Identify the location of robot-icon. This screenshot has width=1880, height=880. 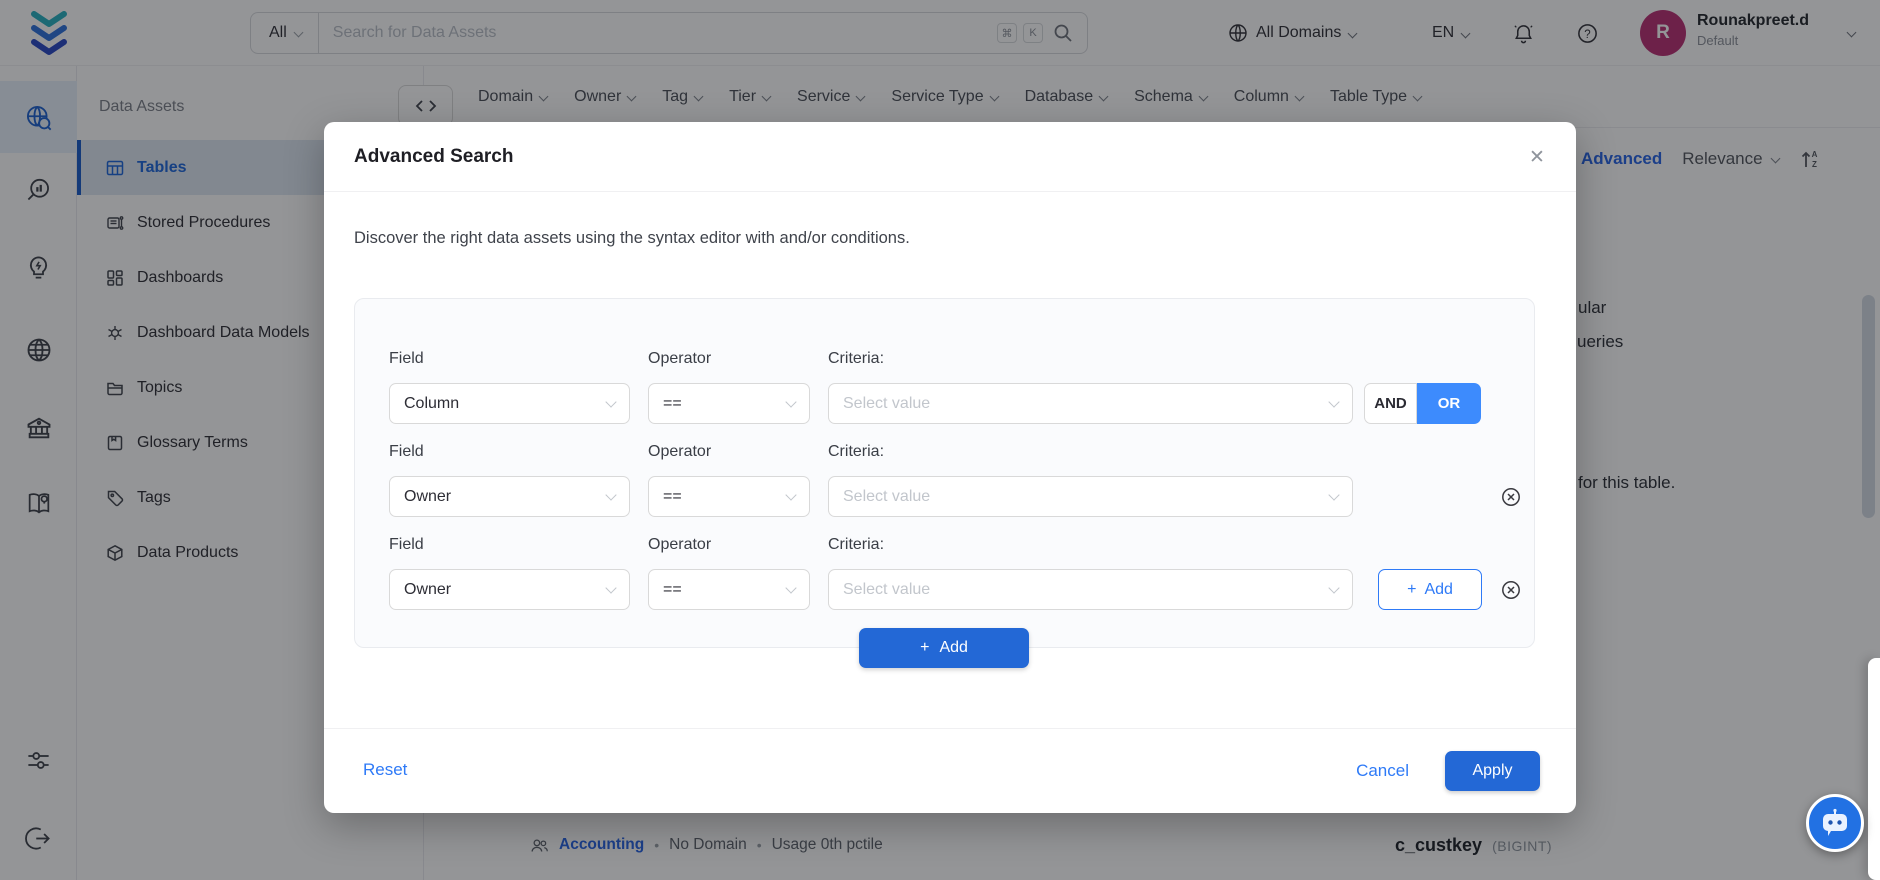
(1835, 822).